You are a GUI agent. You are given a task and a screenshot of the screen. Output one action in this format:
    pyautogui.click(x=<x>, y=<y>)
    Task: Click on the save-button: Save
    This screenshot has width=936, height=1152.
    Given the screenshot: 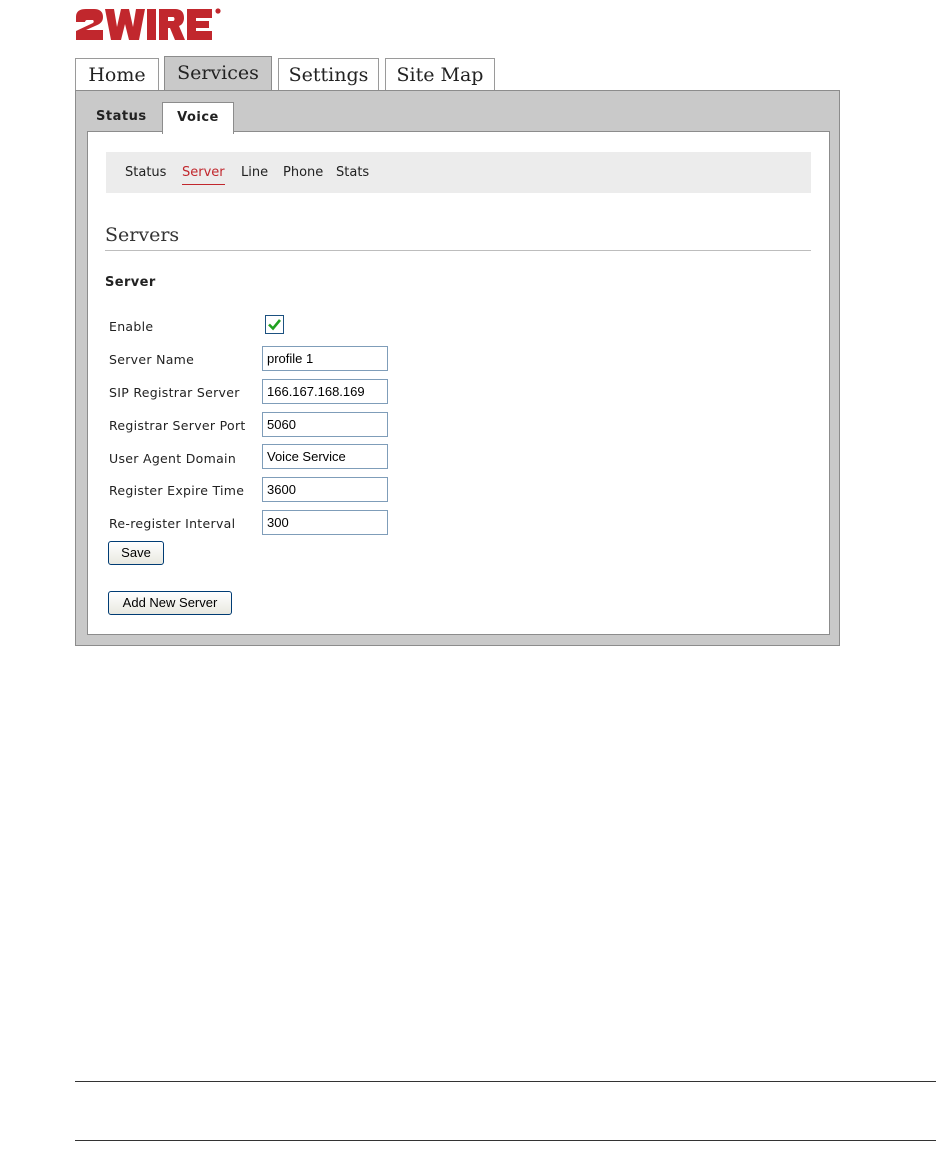 What is the action you would take?
    pyautogui.click(x=136, y=553)
    